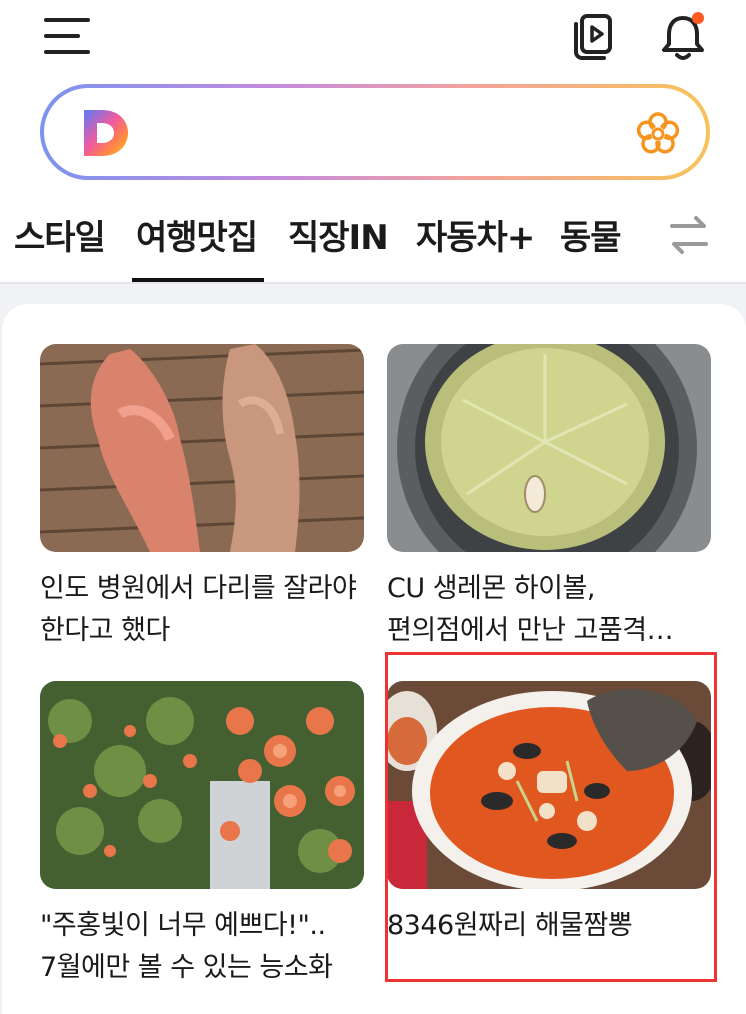  I want to click on search-input, so click(374, 132).